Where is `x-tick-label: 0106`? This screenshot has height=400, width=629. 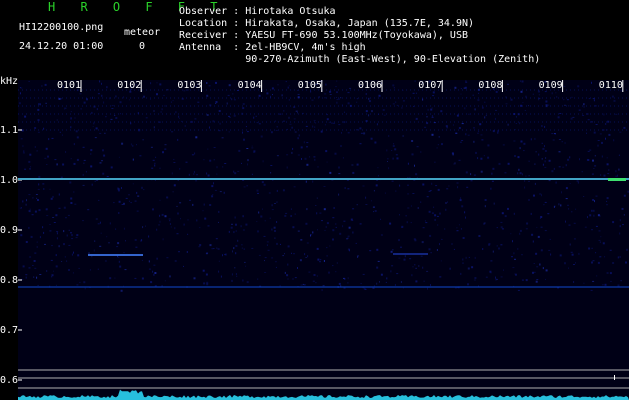
x-tick-label: 0106 is located at coordinates (370, 85).